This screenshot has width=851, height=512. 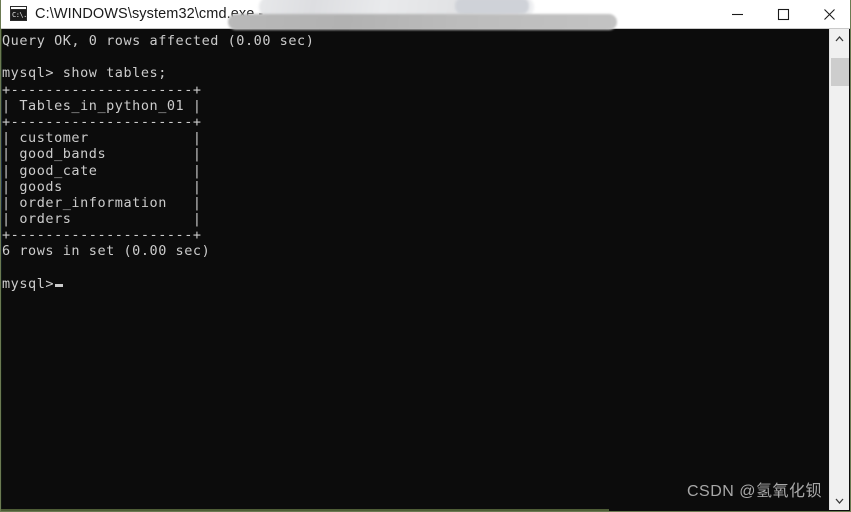 What do you see at coordinates (737, 14) in the screenshot?
I see `minimize-button` at bounding box center [737, 14].